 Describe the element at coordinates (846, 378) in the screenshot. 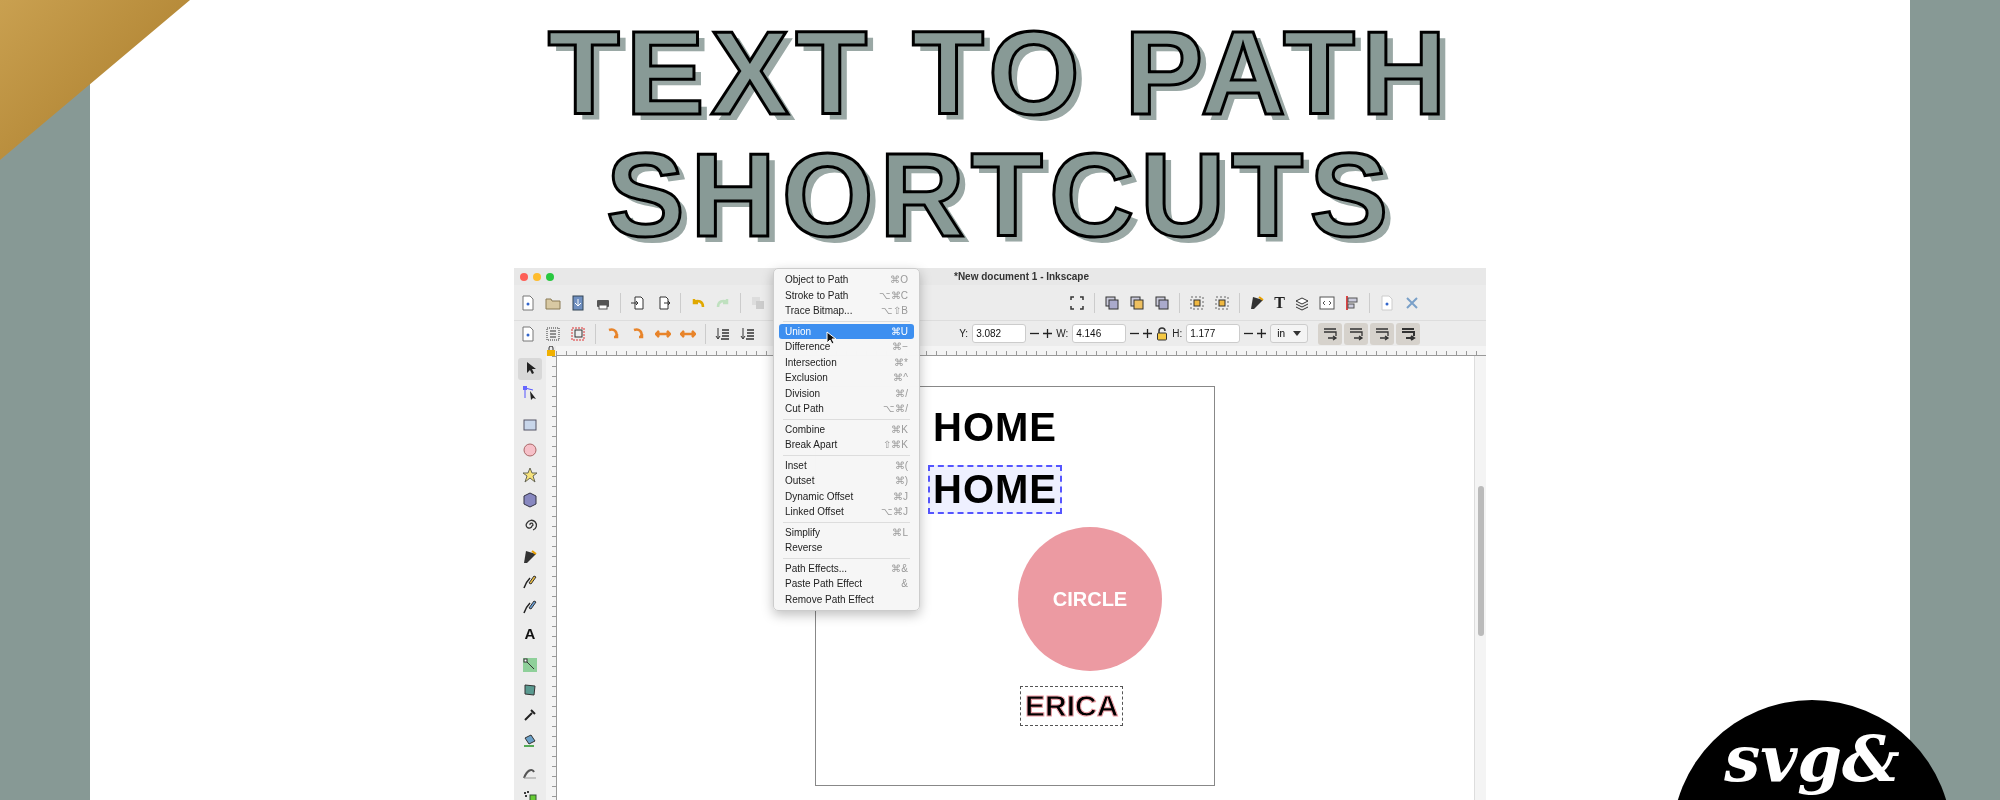

I see `menu-item: Exclusion ⌘^` at that location.